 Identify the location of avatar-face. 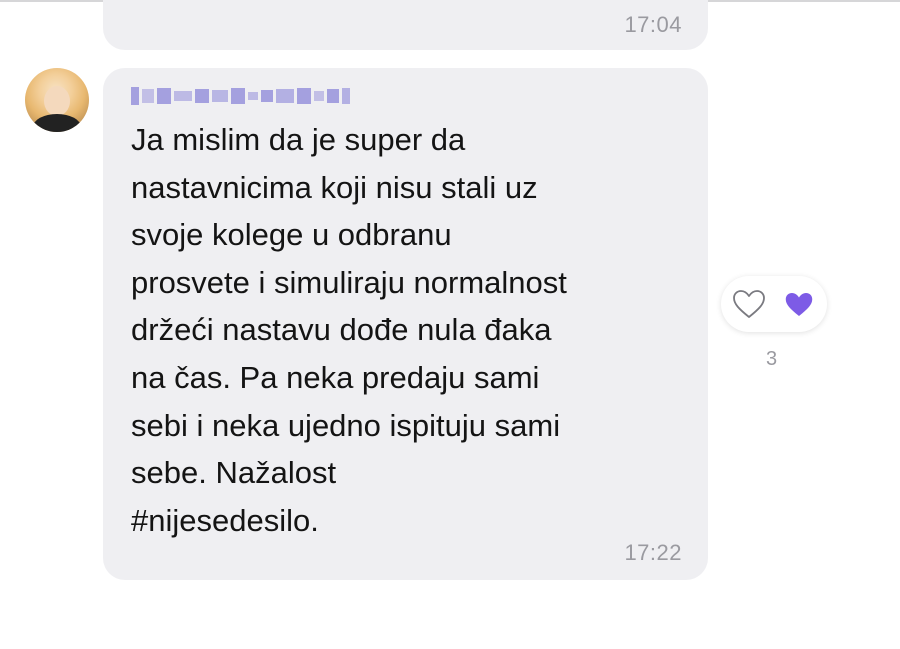
(57, 101).